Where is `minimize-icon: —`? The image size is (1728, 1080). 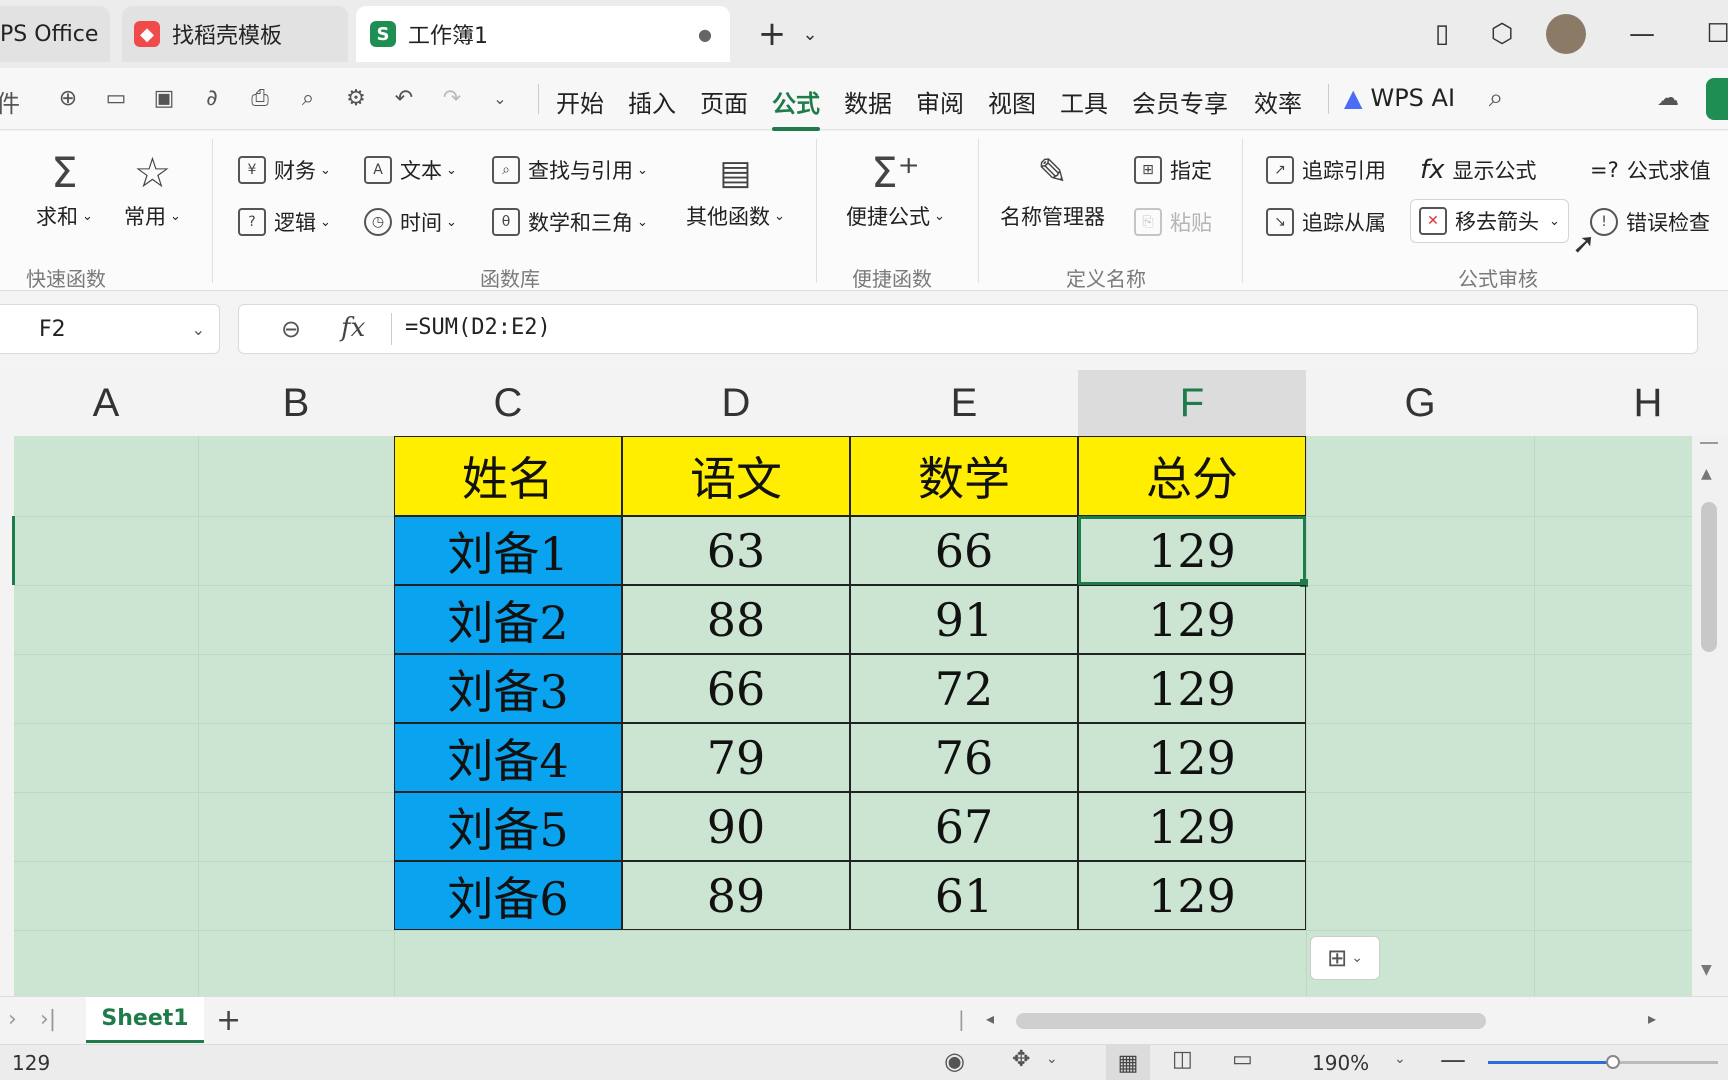
minimize-icon: — is located at coordinates (1642, 34).